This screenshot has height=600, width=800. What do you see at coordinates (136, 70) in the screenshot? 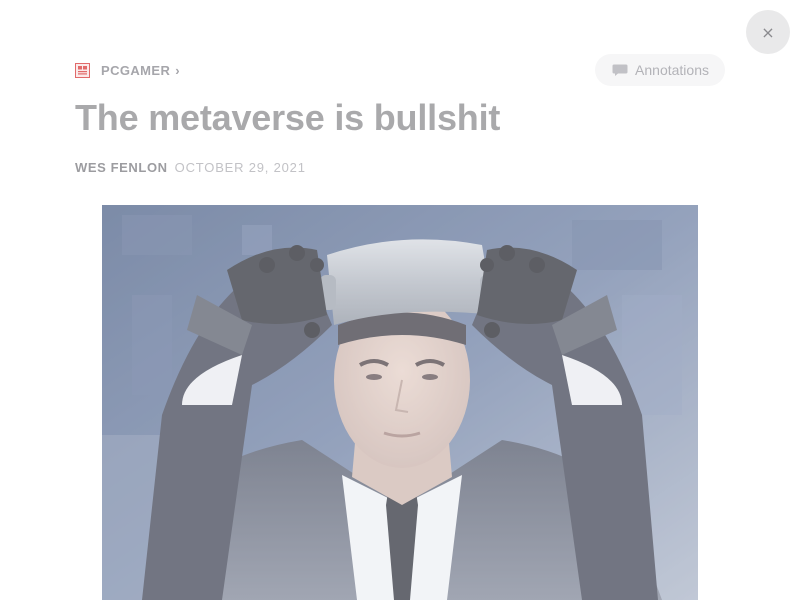
I see `source-name: PCGAMER` at bounding box center [136, 70].